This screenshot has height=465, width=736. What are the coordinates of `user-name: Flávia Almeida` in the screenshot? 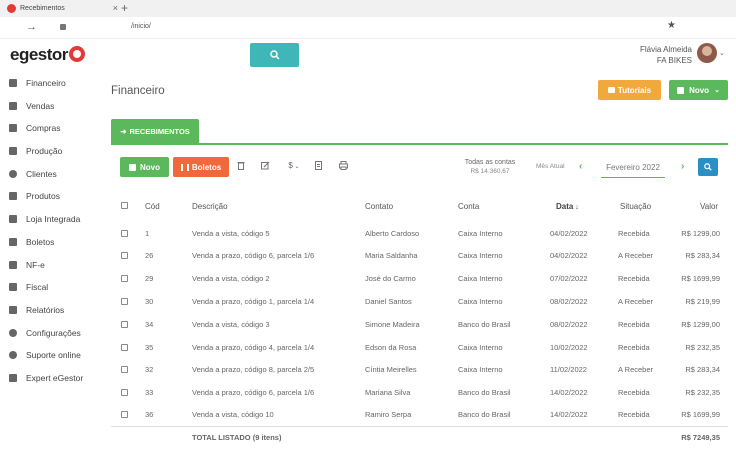 It's located at (665, 49).